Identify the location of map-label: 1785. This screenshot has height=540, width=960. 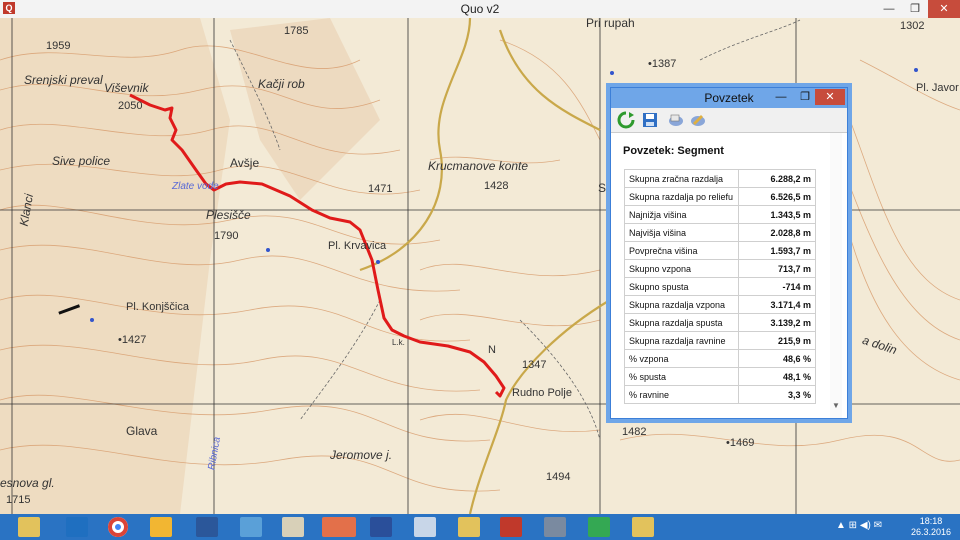
(296, 31).